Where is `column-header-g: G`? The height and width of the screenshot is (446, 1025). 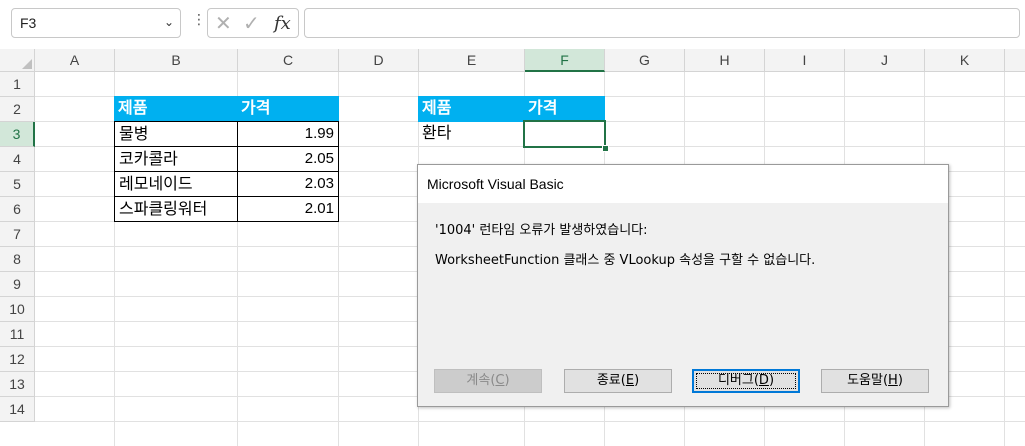 column-header-g: G is located at coordinates (645, 60).